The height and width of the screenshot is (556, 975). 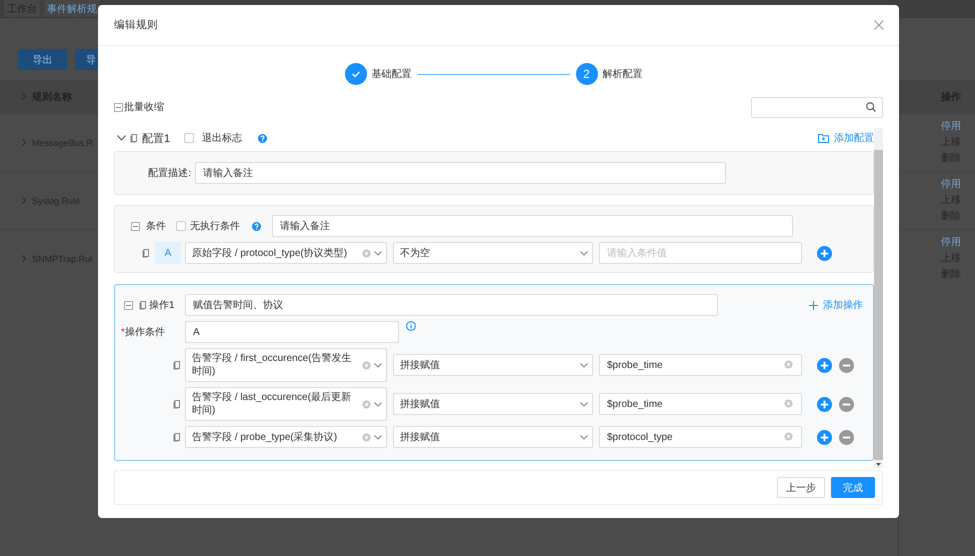 What do you see at coordinates (823, 138) in the screenshot?
I see `folder-icon` at bounding box center [823, 138].